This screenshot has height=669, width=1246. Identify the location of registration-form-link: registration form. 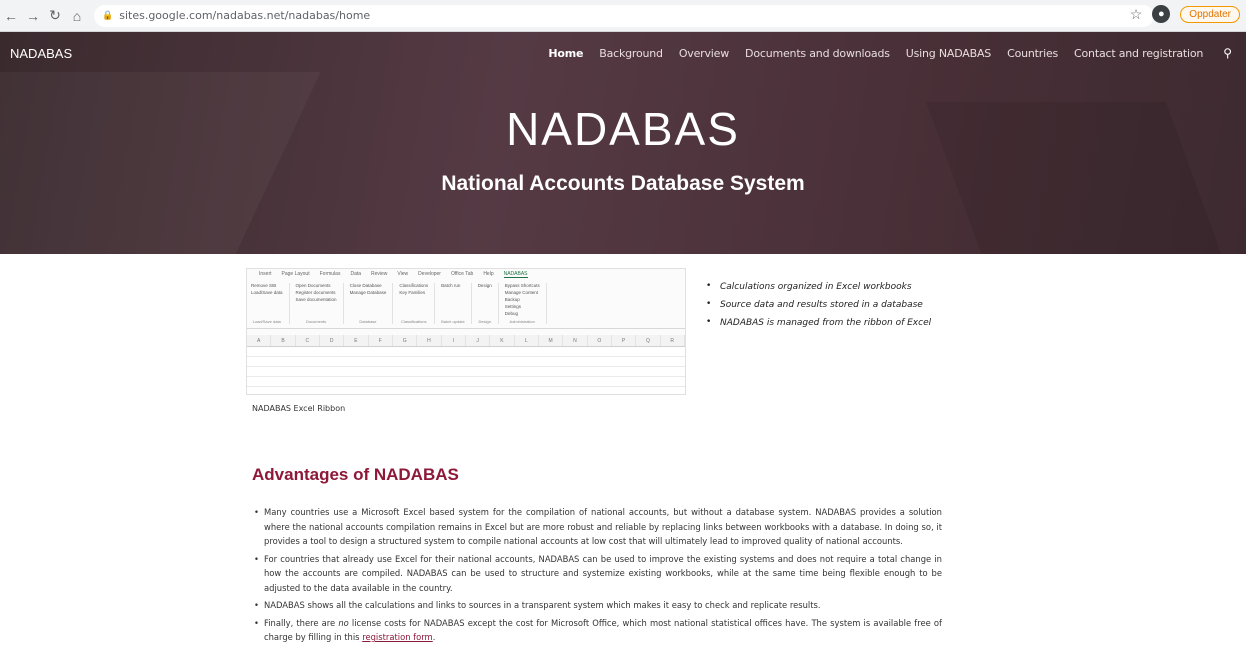
(397, 637).